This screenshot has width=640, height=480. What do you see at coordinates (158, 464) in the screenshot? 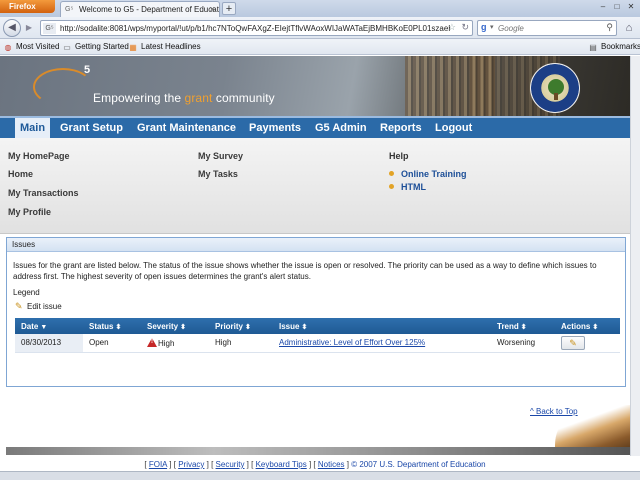
I see `footer-link-foia: FOIA` at bounding box center [158, 464].